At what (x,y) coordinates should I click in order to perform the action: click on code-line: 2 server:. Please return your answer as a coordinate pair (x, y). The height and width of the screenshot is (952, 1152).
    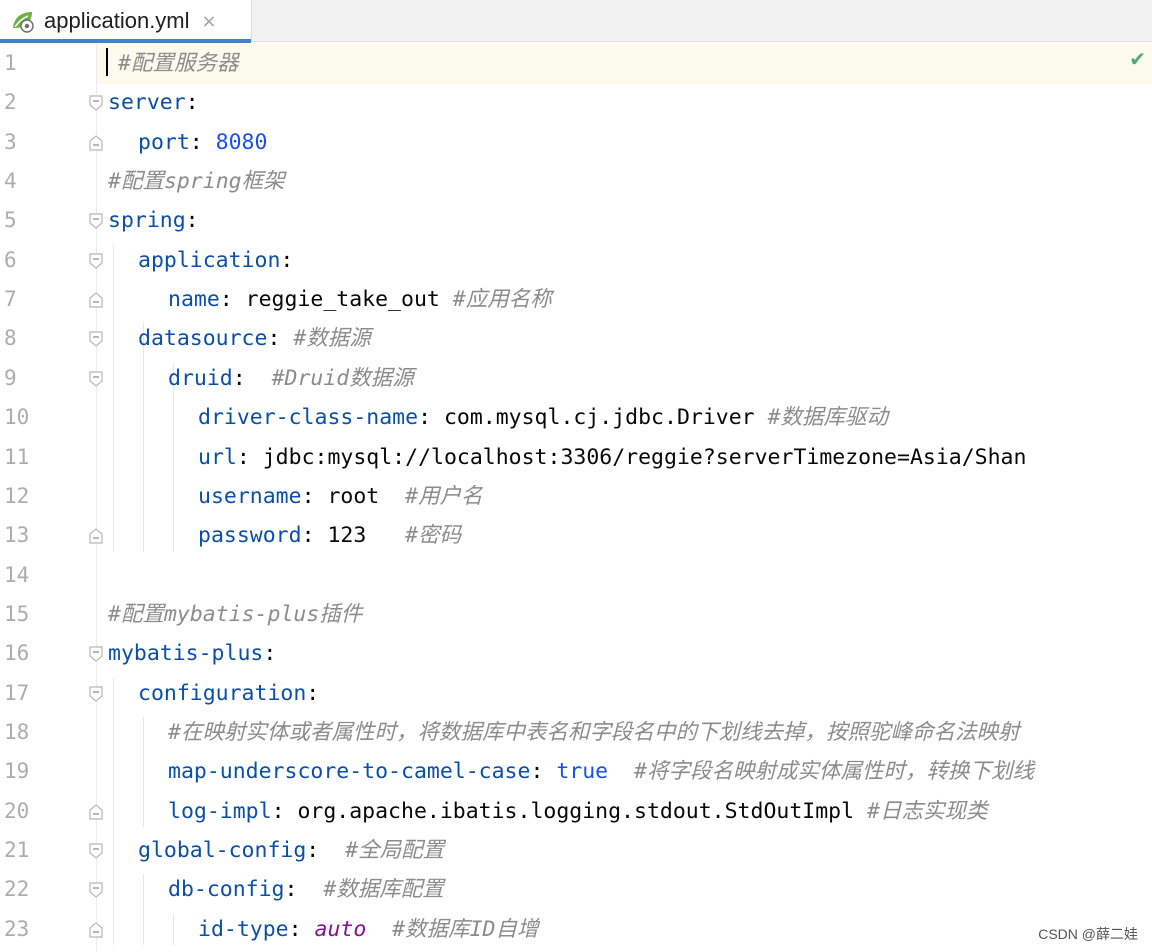
    Looking at the image, I should click on (576, 102).